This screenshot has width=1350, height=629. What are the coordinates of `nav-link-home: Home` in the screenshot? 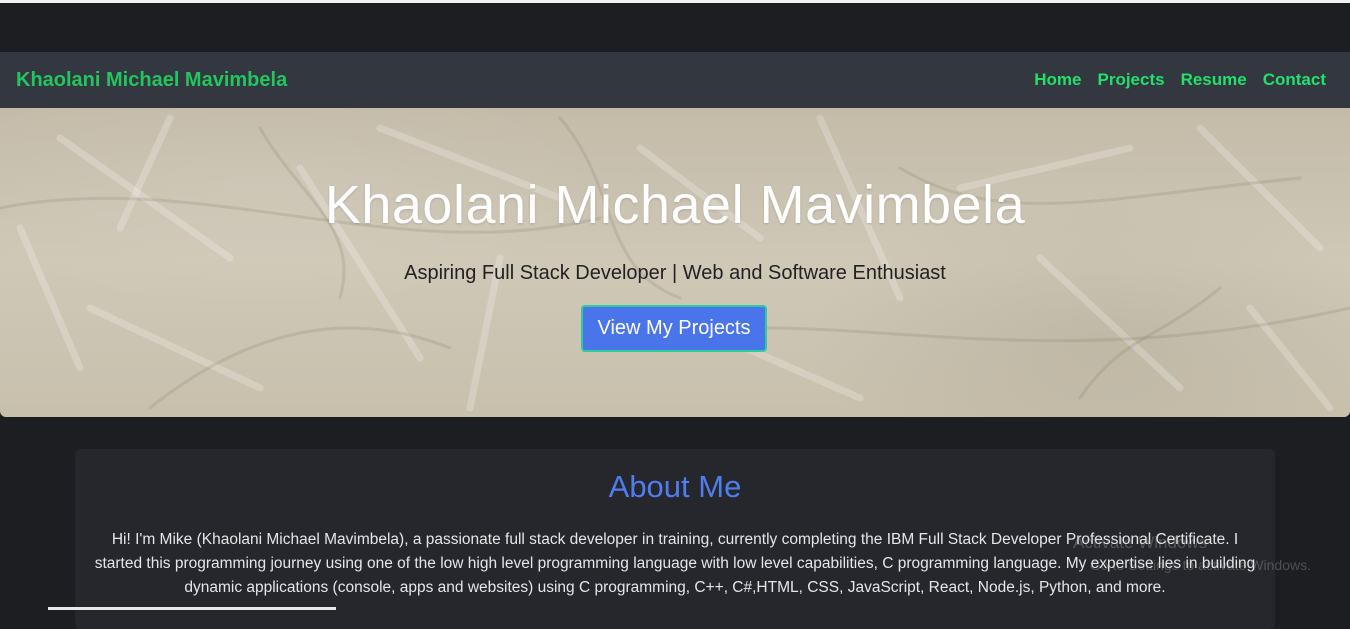 It's located at (1057, 80).